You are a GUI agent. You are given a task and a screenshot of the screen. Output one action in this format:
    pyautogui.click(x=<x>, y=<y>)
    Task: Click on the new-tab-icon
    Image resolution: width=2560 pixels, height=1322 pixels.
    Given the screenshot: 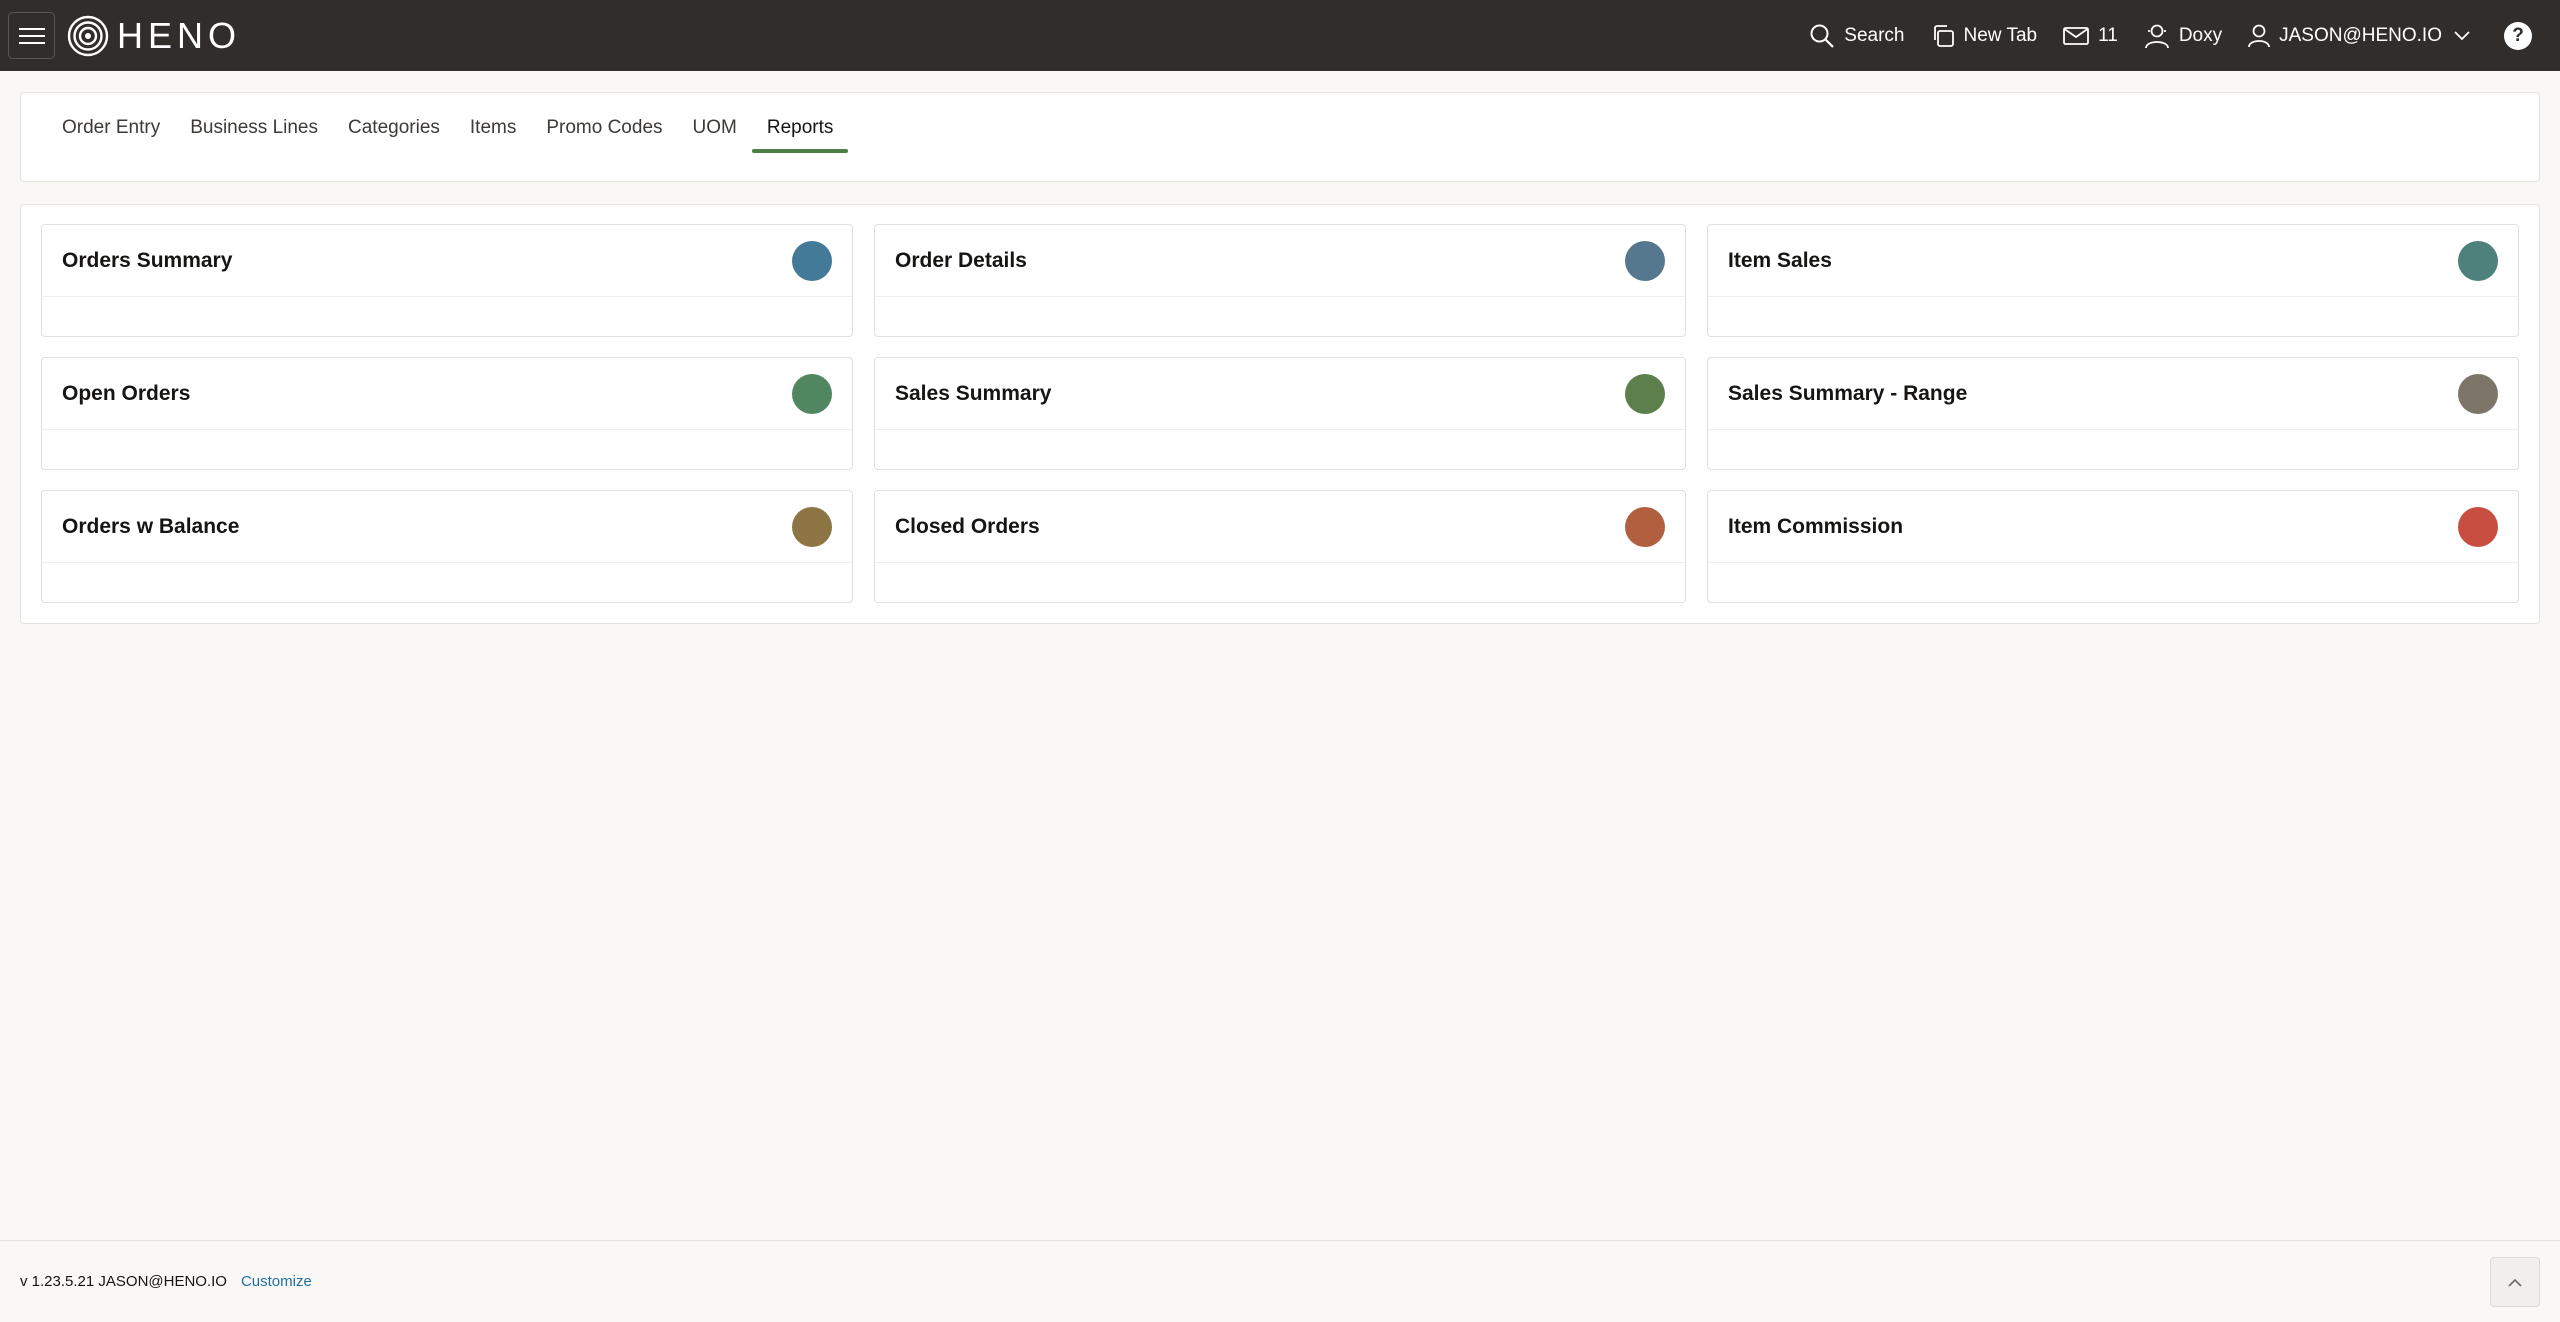 What is the action you would take?
    pyautogui.click(x=1943, y=35)
    